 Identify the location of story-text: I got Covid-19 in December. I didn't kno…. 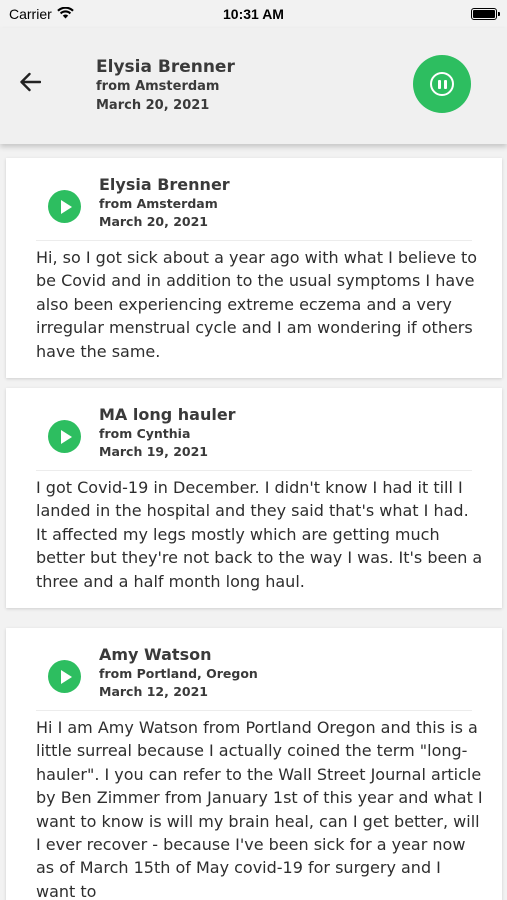
(259, 534).